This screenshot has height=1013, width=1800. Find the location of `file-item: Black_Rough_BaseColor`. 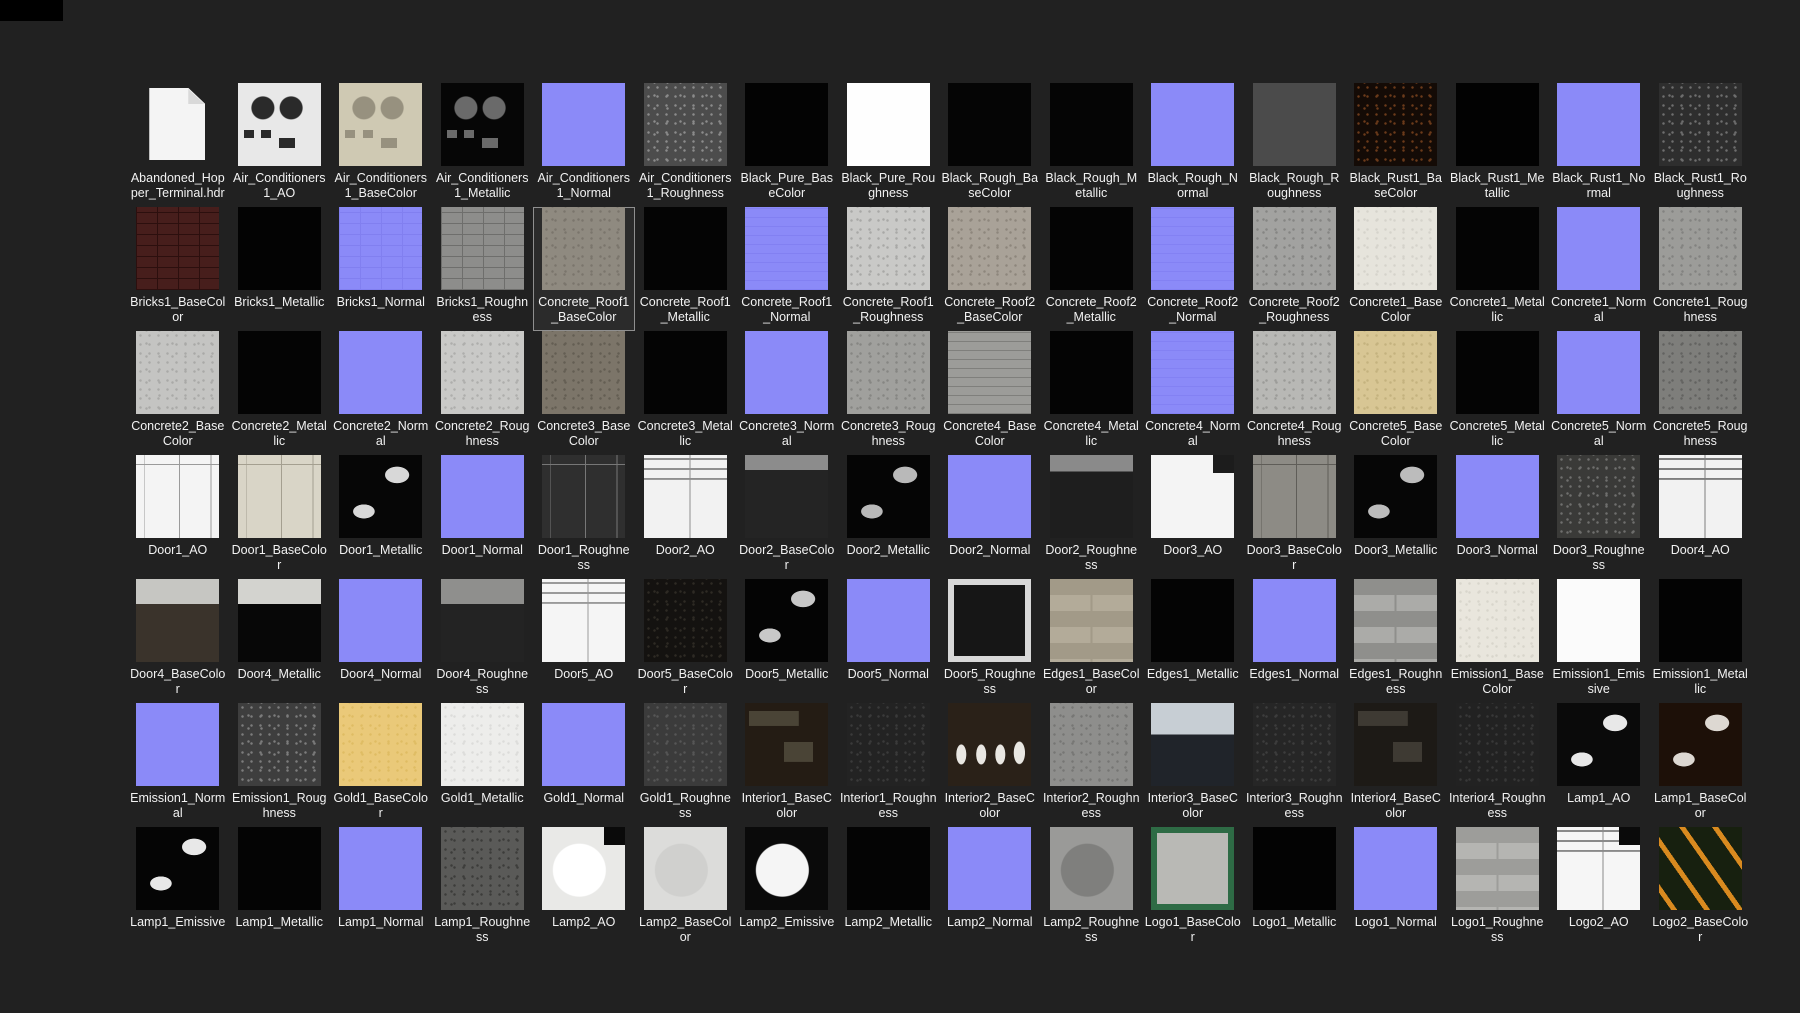

file-item: Black_Rough_BaseColor is located at coordinates (990, 145).